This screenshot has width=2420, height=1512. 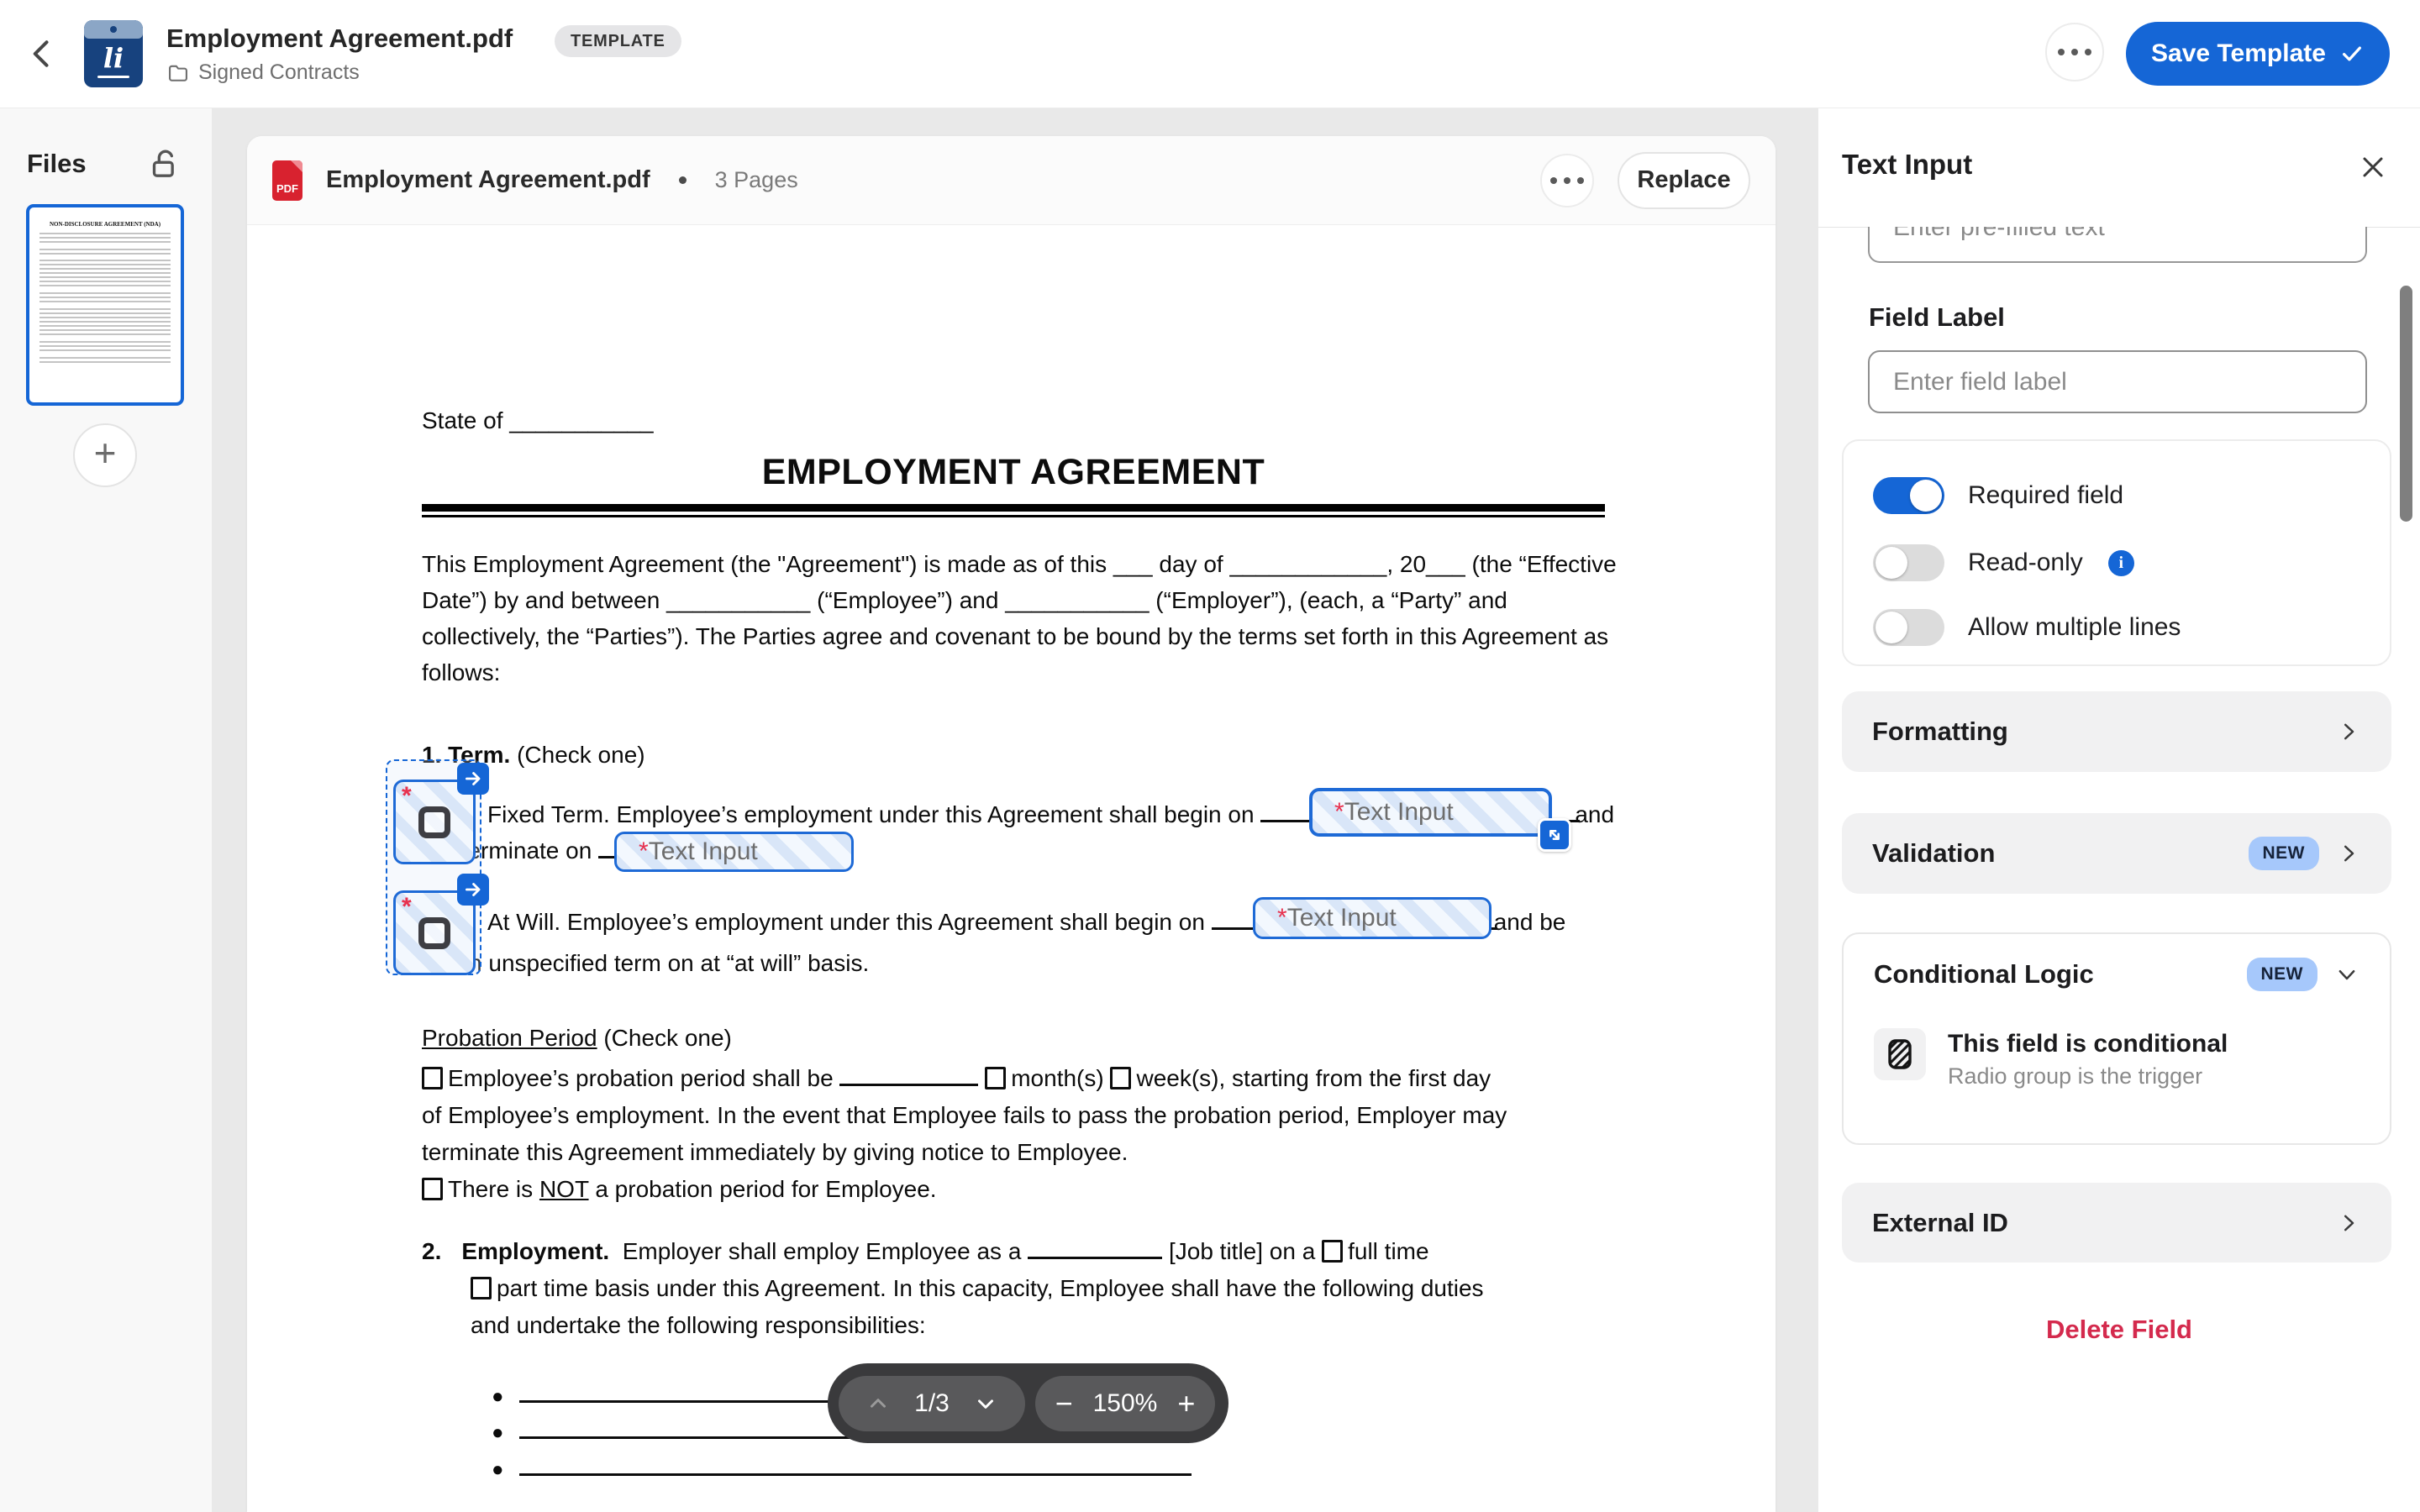 I want to click on check-icon, so click(x=2351, y=53).